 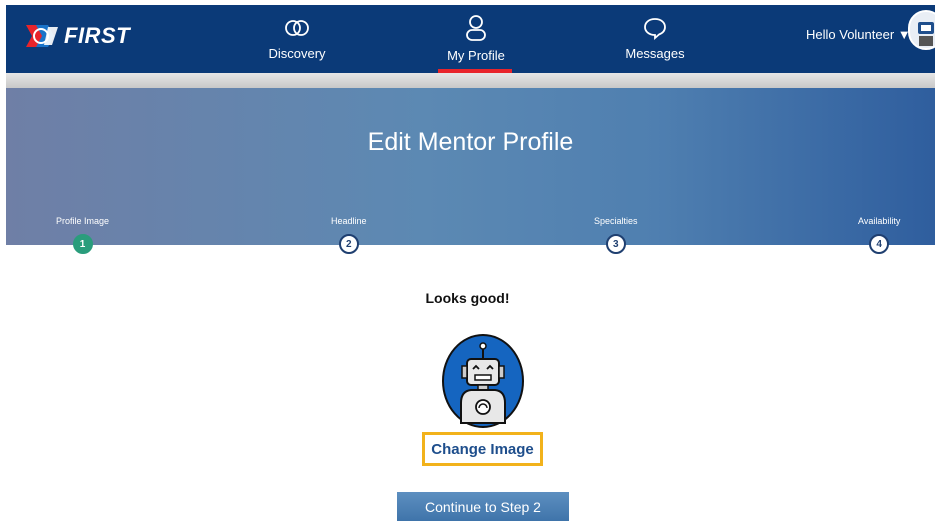 I want to click on nav-messages: Messages, so click(x=655, y=39).